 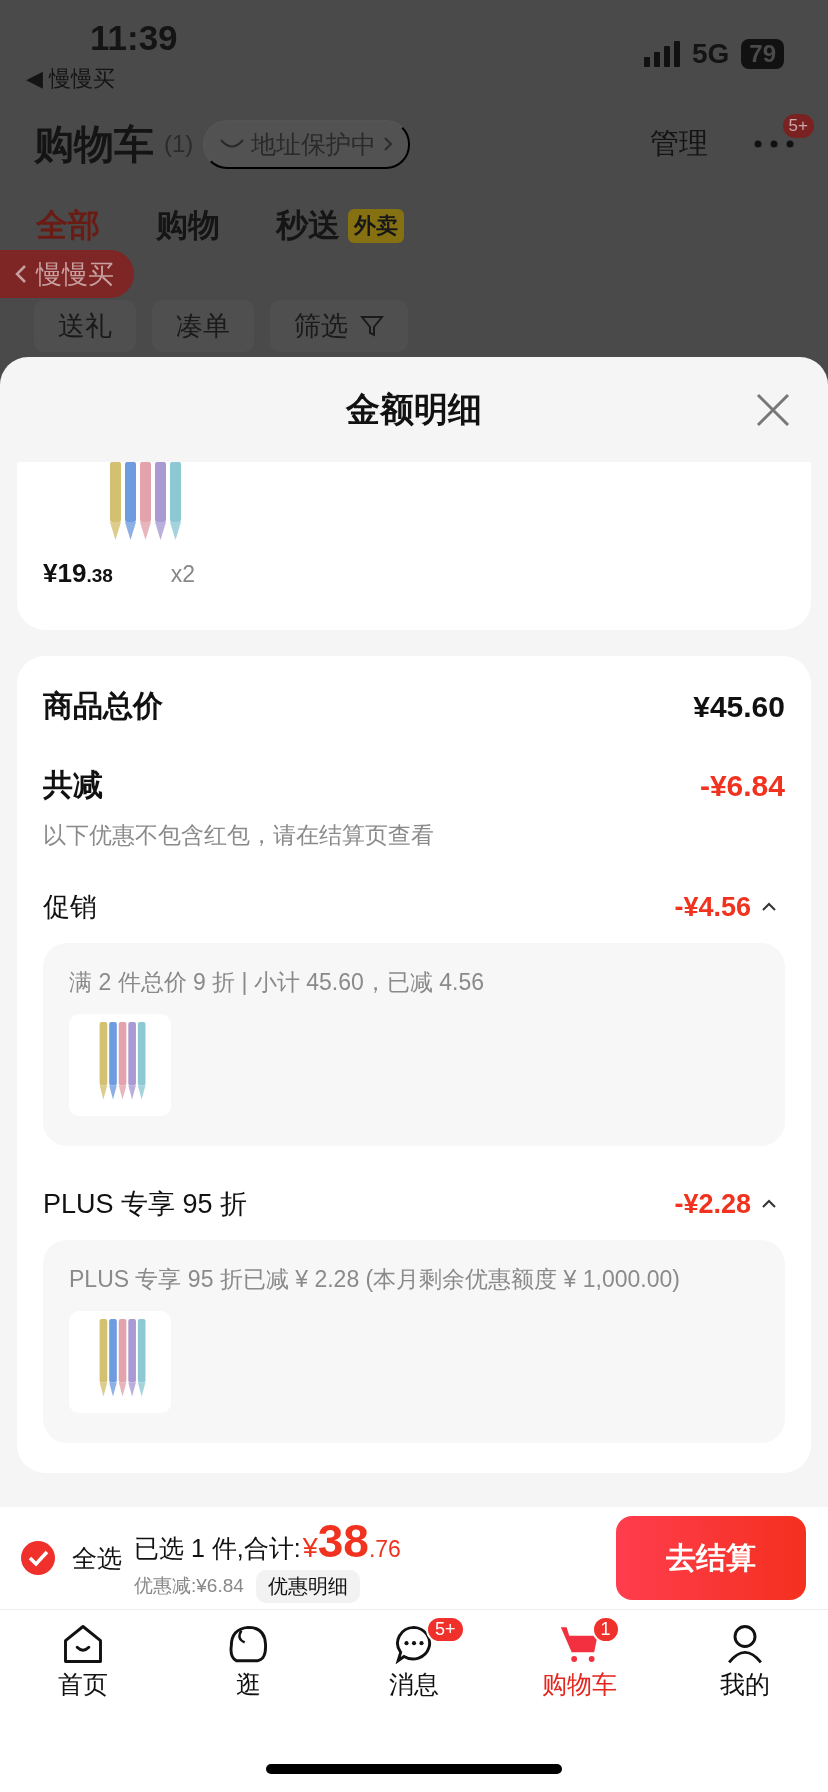 What do you see at coordinates (661, 54) in the screenshot?
I see `signal-icon` at bounding box center [661, 54].